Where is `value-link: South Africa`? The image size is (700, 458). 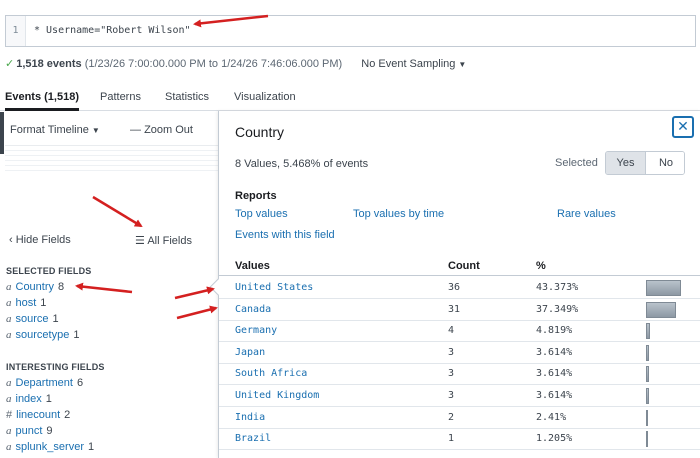 value-link: South Africa is located at coordinates (271, 373).